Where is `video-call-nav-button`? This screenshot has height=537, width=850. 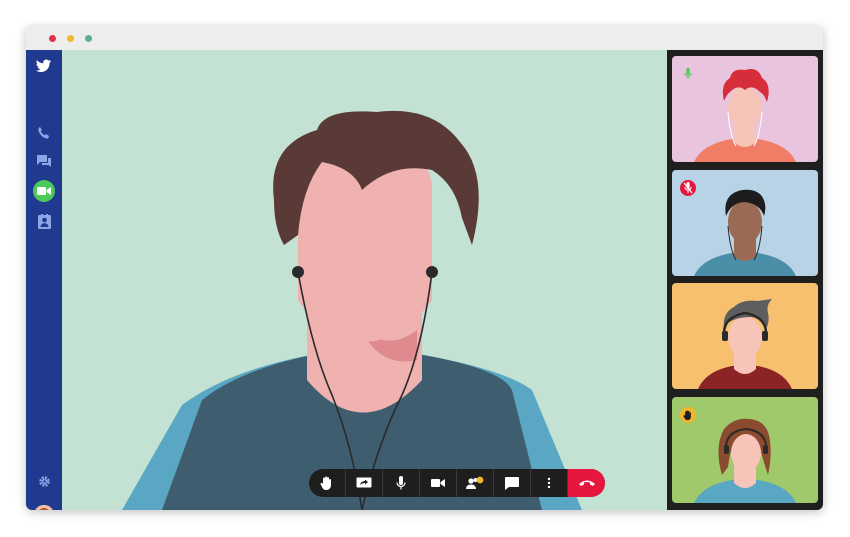
video-call-nav-button is located at coordinates (44, 191).